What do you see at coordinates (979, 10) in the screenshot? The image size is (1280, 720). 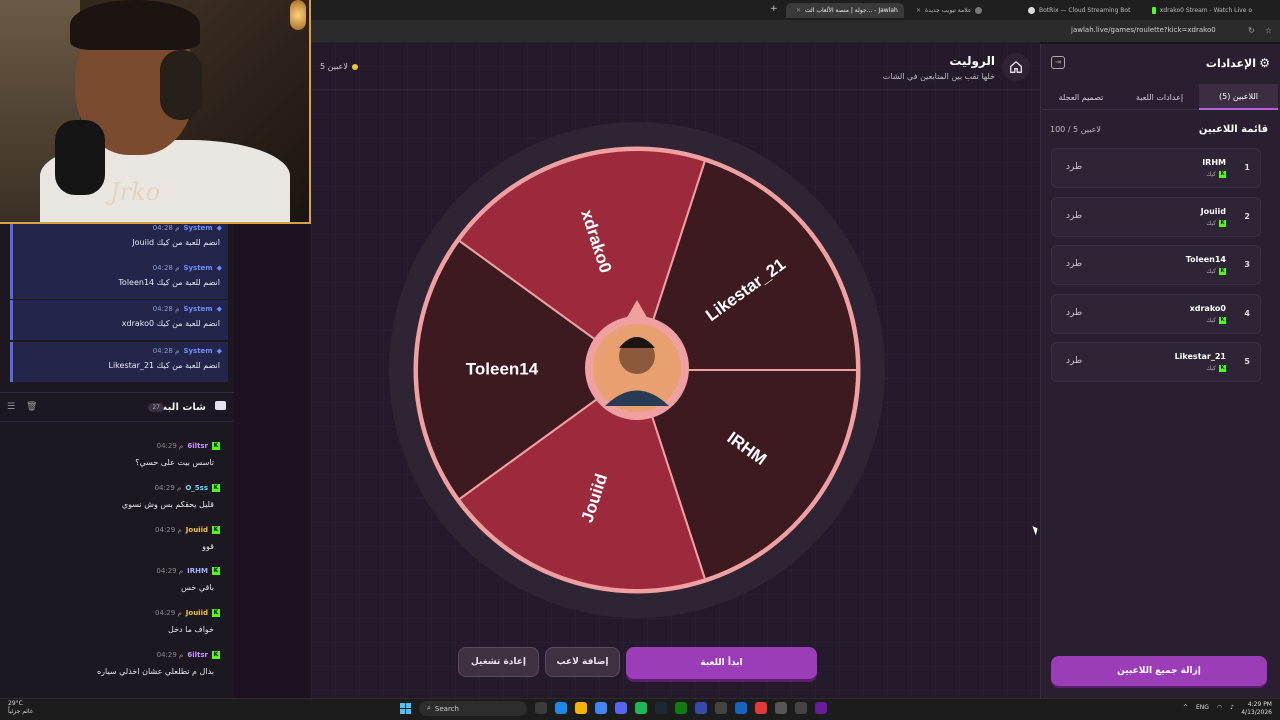 I see `globe-icon` at bounding box center [979, 10].